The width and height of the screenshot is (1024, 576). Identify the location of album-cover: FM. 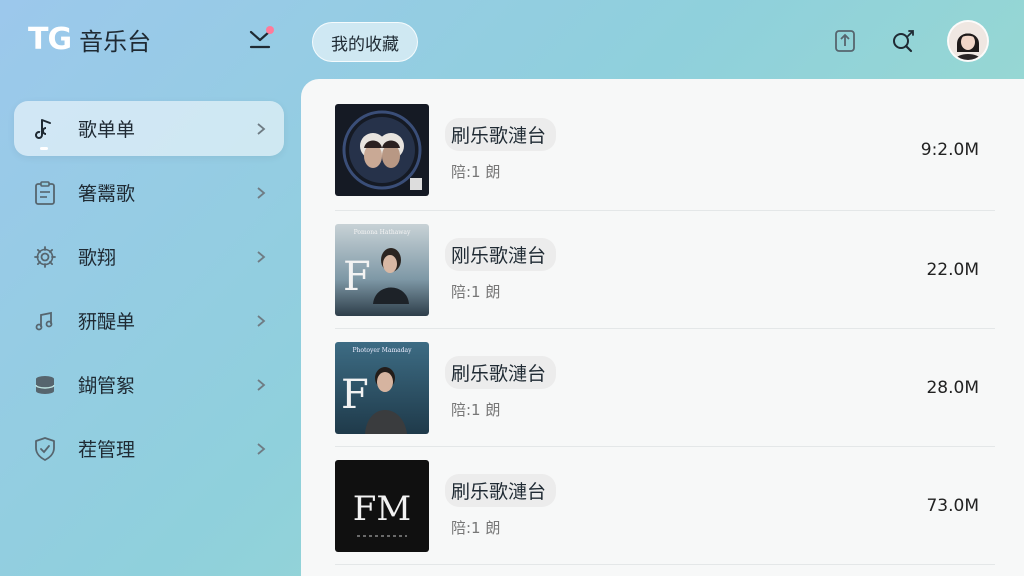
(382, 506).